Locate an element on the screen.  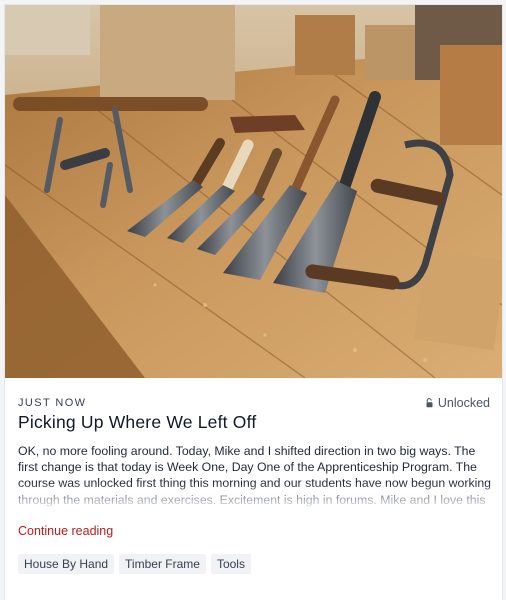
post-timestamp: JUST NOW is located at coordinates (52, 403).